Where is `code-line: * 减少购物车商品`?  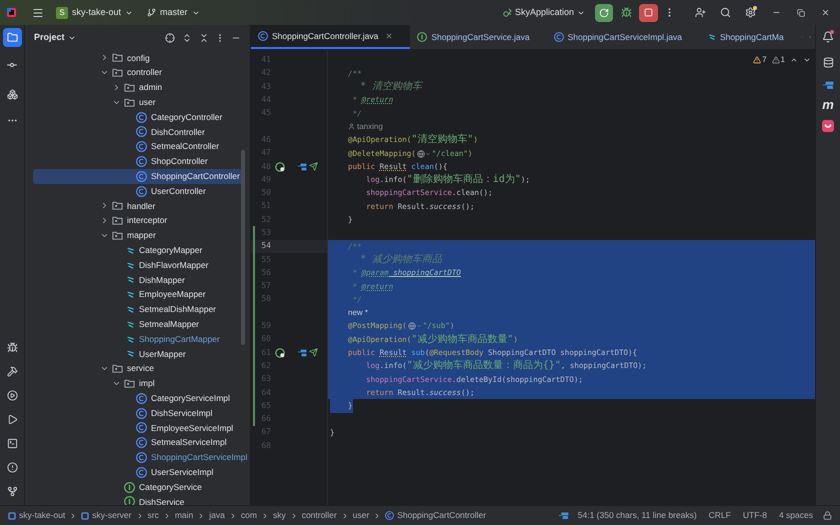
code-line: * 减少购物车商品 is located at coordinates (400, 259).